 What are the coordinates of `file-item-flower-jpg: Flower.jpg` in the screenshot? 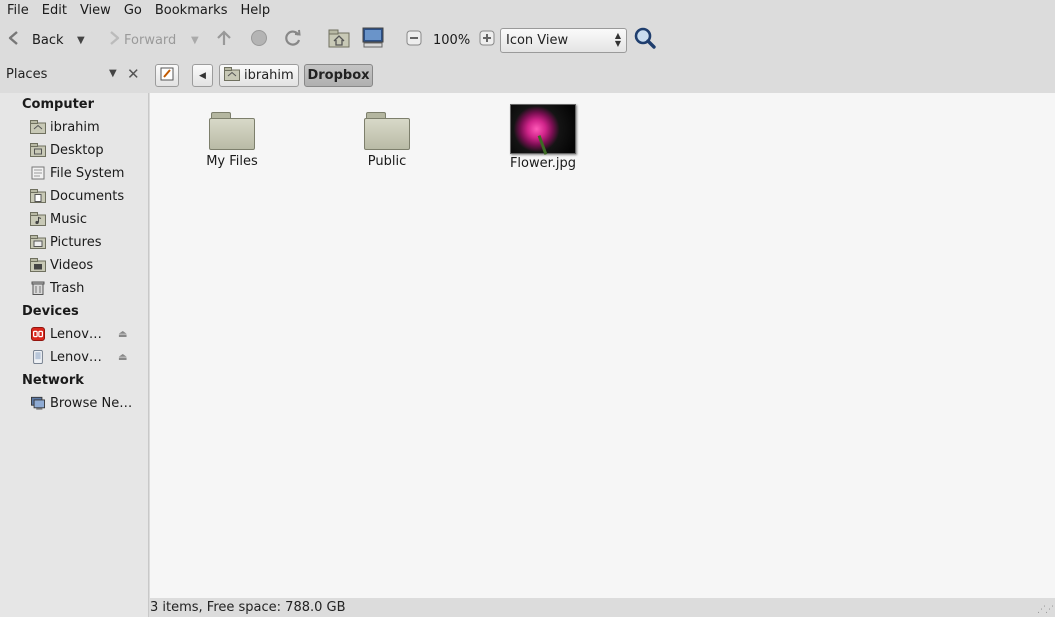 It's located at (543, 137).